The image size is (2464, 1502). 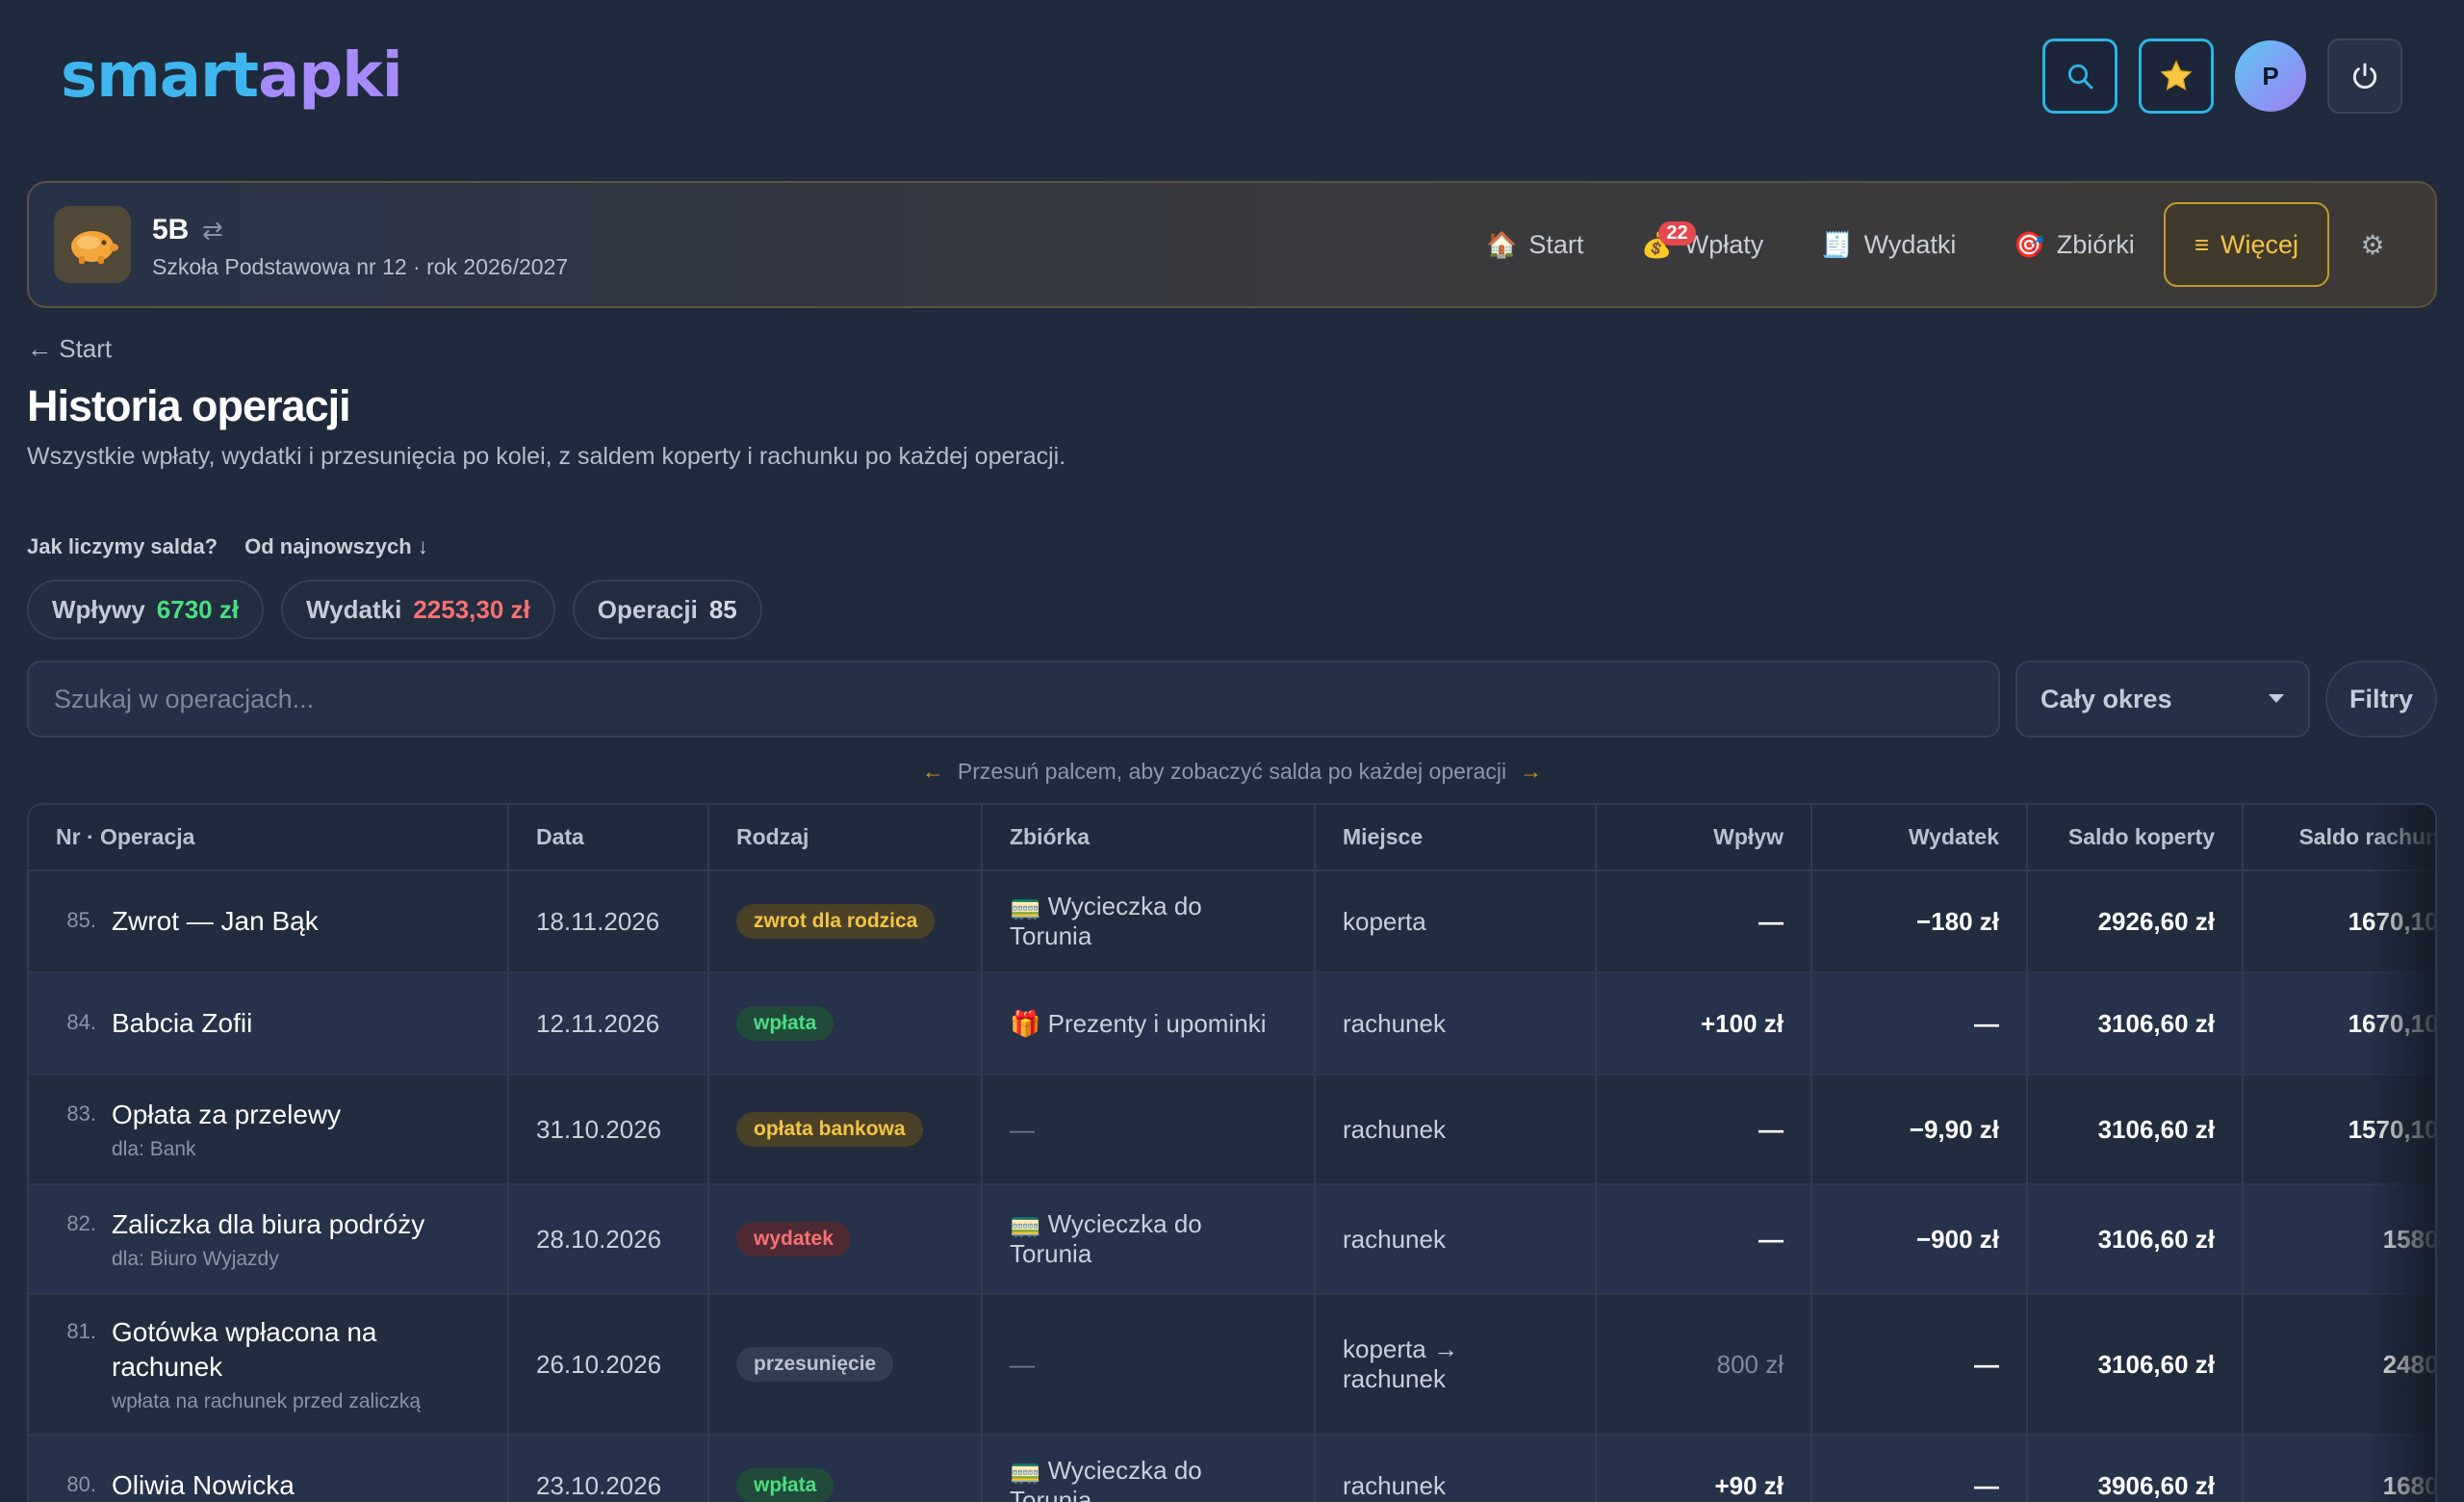 What do you see at coordinates (269, 1024) in the screenshot?
I see `operation-cell: 84. Babcia Zofii` at bounding box center [269, 1024].